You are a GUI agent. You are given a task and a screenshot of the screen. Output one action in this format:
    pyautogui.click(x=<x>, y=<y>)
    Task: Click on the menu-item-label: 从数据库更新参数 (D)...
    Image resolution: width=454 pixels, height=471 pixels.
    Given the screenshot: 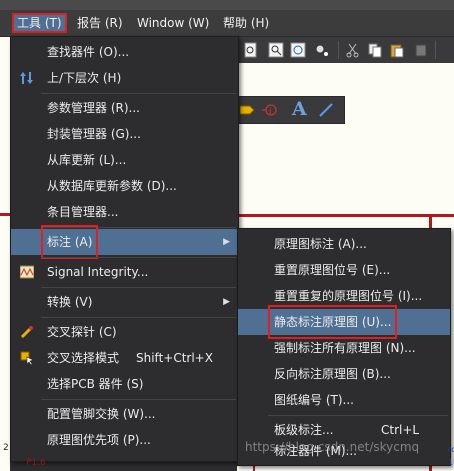 What is the action you would take?
    pyautogui.click(x=112, y=186)
    